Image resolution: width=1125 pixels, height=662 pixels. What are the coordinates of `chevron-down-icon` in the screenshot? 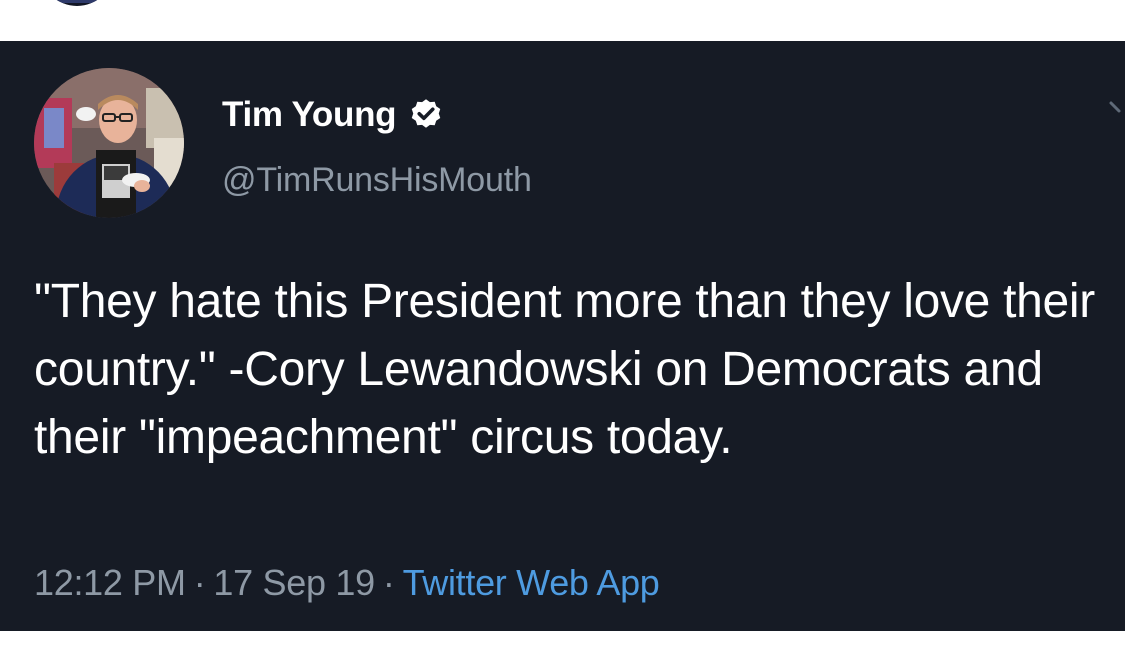 It's located at (1116, 108).